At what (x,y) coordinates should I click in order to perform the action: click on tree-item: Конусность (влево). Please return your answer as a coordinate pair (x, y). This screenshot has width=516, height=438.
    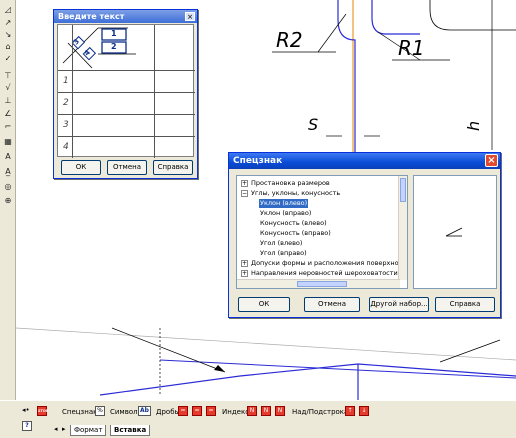
    Looking at the image, I should click on (293, 223).